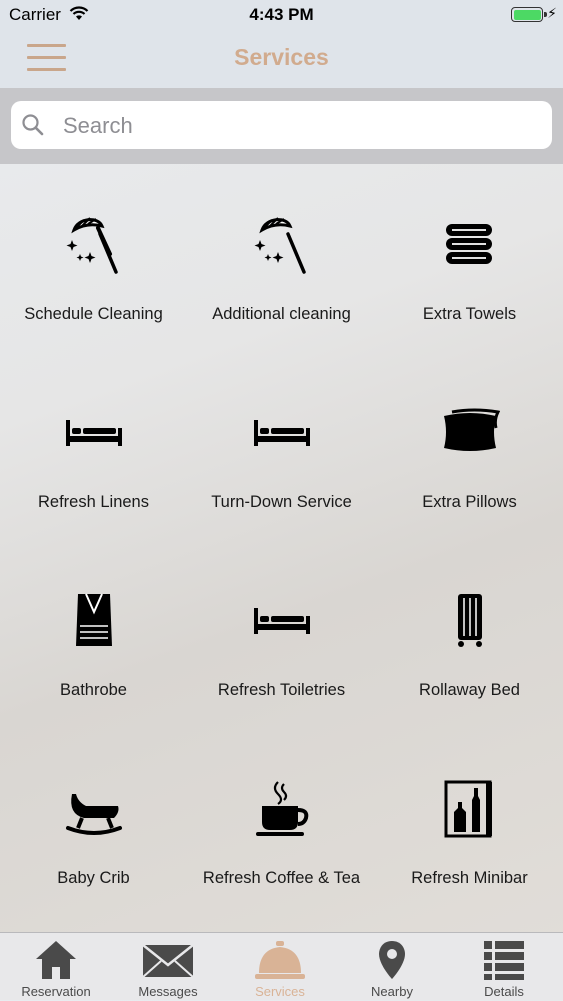 The height and width of the screenshot is (1001, 563). I want to click on status-bar: Carrier 4:43 PM ⚡, so click(281, 15).